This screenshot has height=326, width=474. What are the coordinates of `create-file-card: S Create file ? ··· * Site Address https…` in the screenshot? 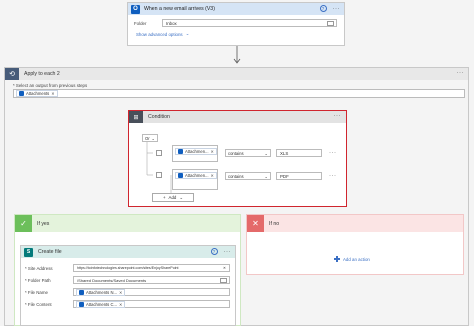 It's located at (128, 285).